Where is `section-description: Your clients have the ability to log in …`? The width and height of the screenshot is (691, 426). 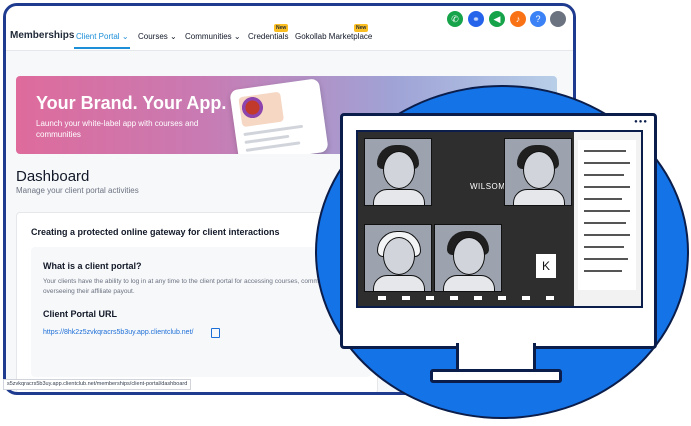 section-description: Your clients have the ability to log in … is located at coordinates (198, 286).